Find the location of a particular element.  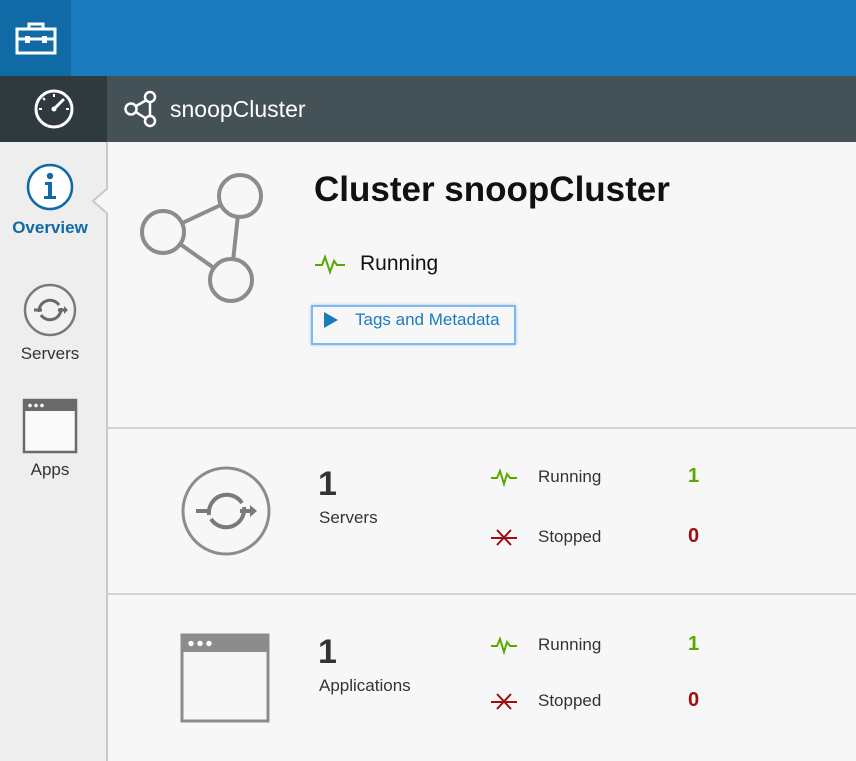

servers-running-label: Running is located at coordinates (570, 476).